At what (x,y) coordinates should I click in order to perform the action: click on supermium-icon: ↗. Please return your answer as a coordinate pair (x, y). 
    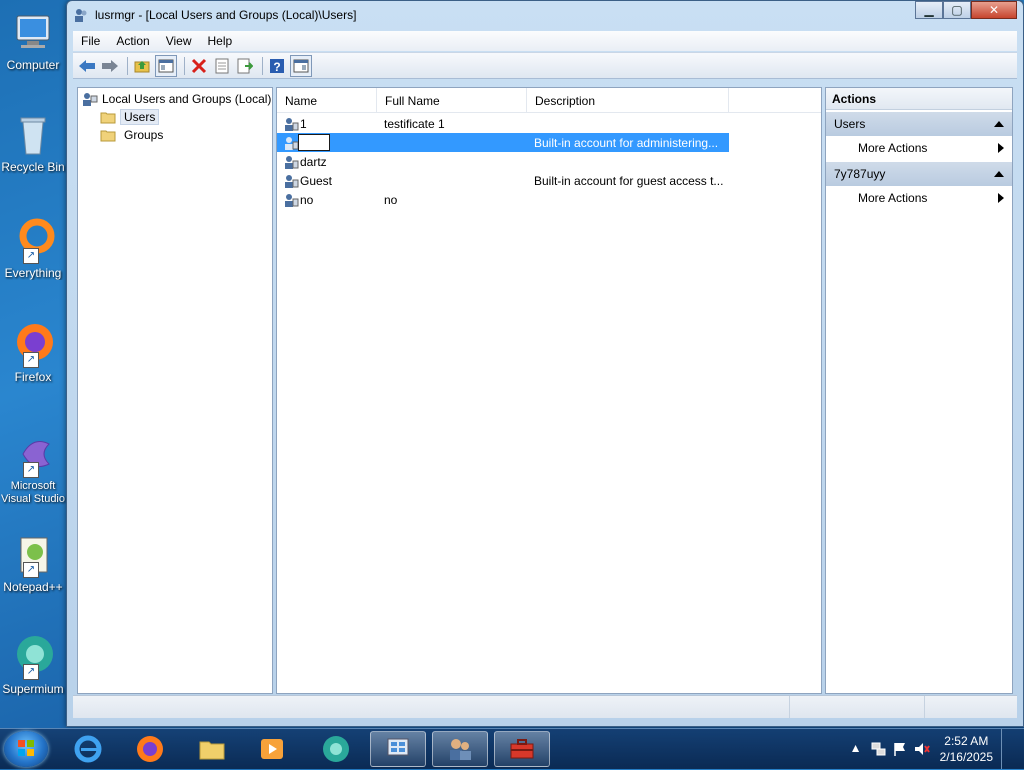
    Looking at the image, I should click on (33, 656).